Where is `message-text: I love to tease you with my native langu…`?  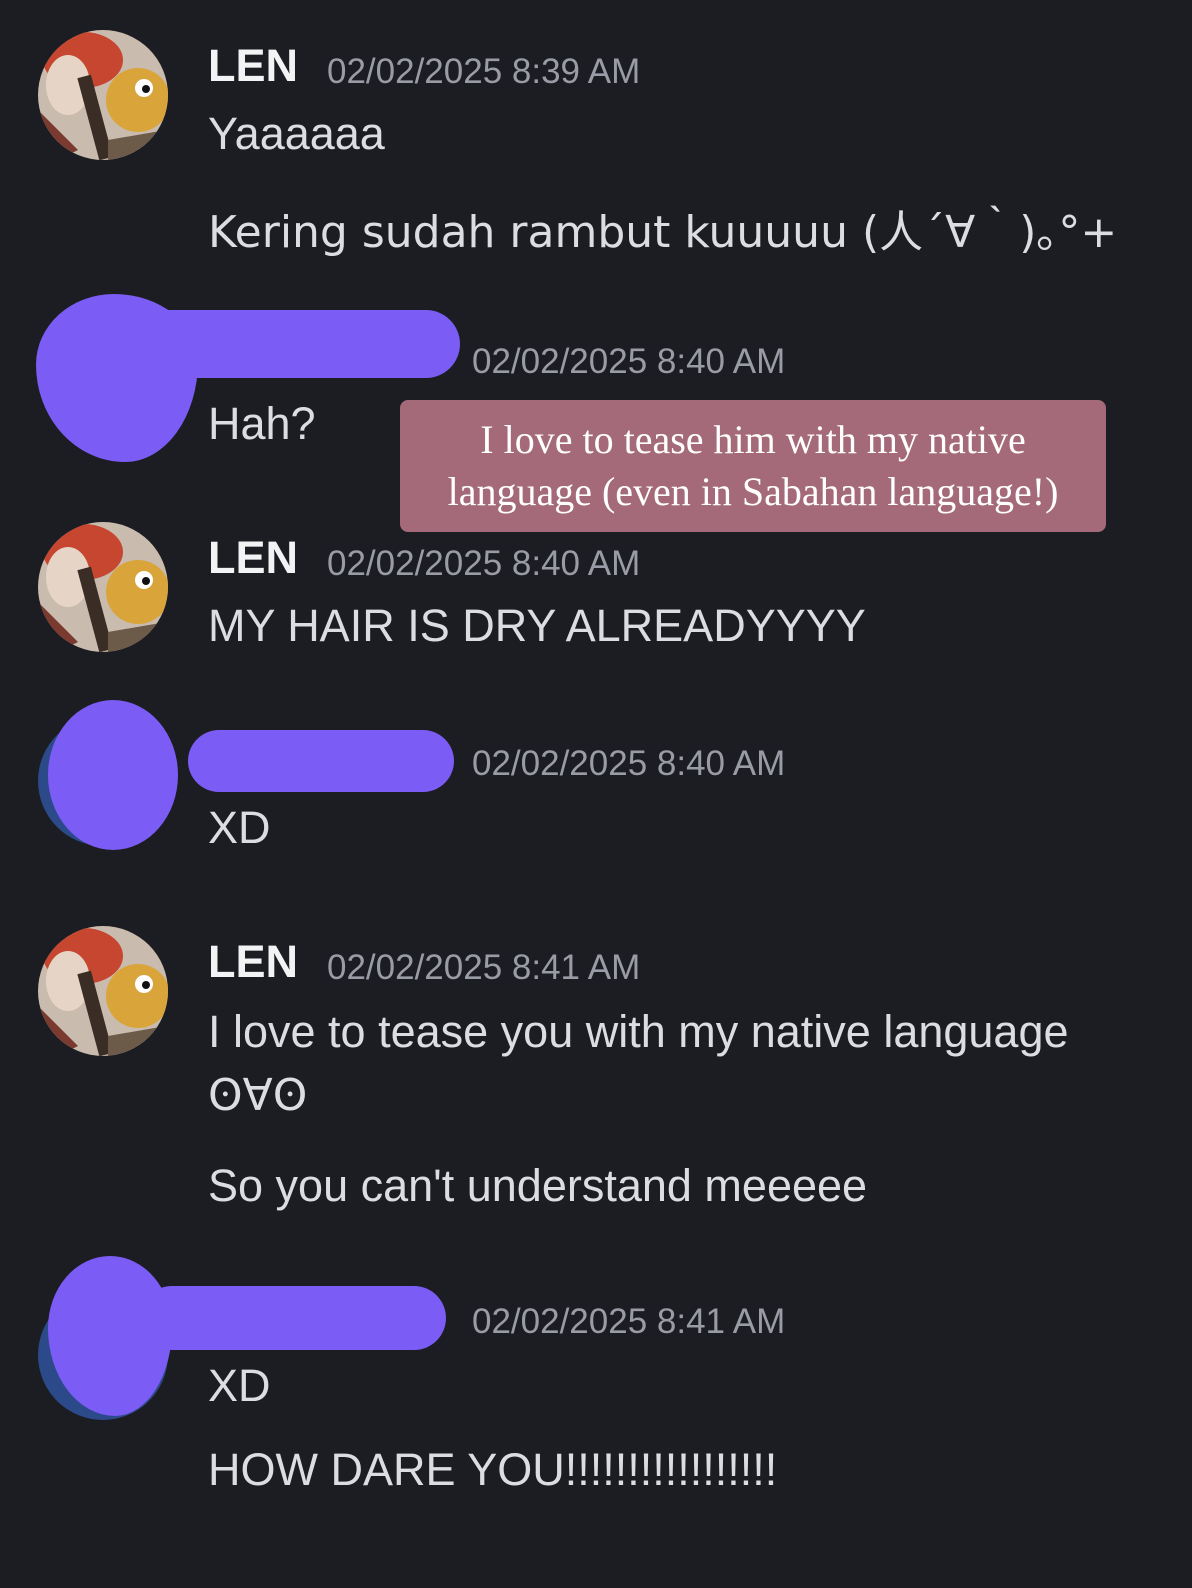
message-text: I love to tease you with my native langu… is located at coordinates (638, 1031).